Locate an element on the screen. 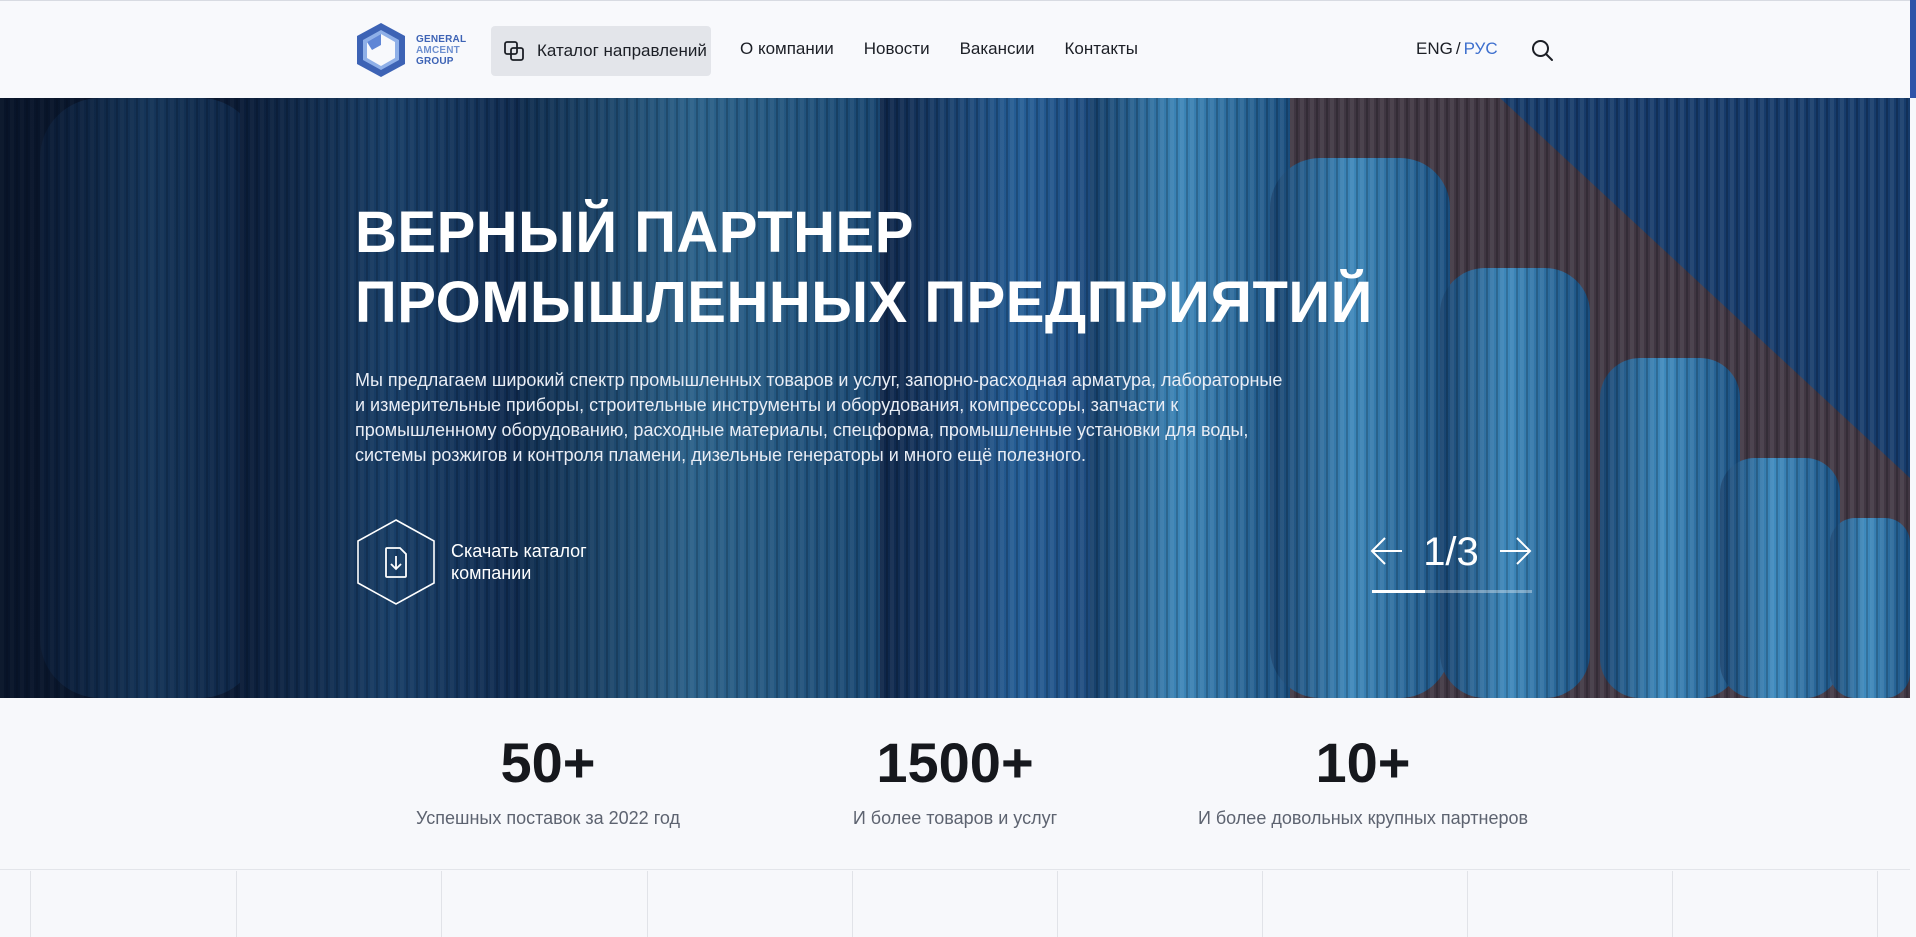 The height and width of the screenshot is (937, 1916). logo-line-2: AMCENT is located at coordinates (438, 50).